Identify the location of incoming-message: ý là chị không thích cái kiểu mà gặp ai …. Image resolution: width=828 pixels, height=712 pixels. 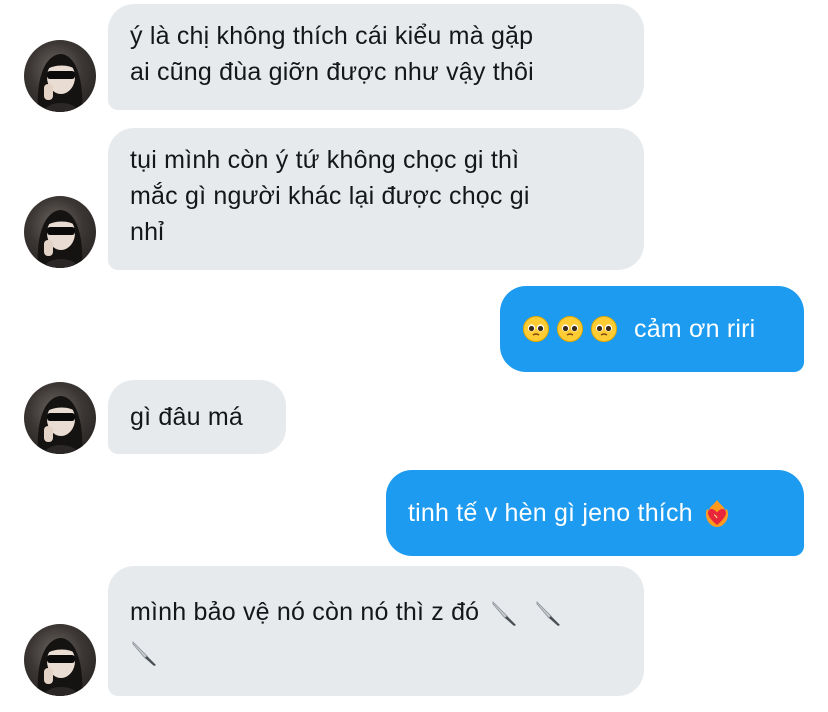
(376, 57).